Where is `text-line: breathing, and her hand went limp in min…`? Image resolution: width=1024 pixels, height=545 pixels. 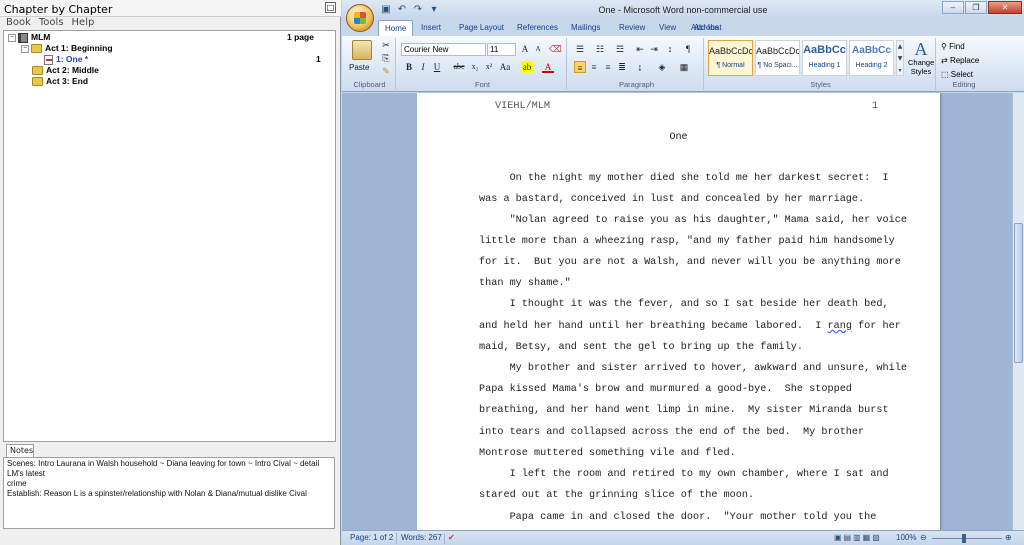
text-line: breathing, and her hand went limp in min… is located at coordinates (684, 410).